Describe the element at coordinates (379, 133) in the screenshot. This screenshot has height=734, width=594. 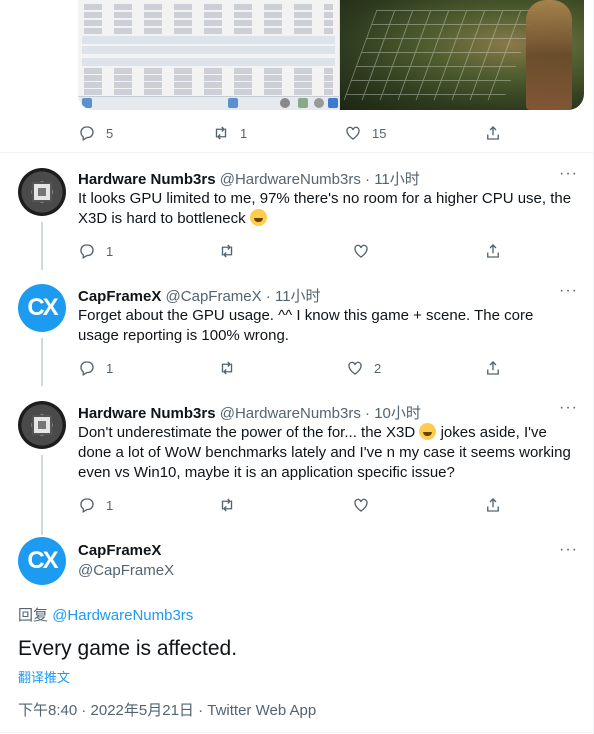
I see `like-count: 15` at that location.